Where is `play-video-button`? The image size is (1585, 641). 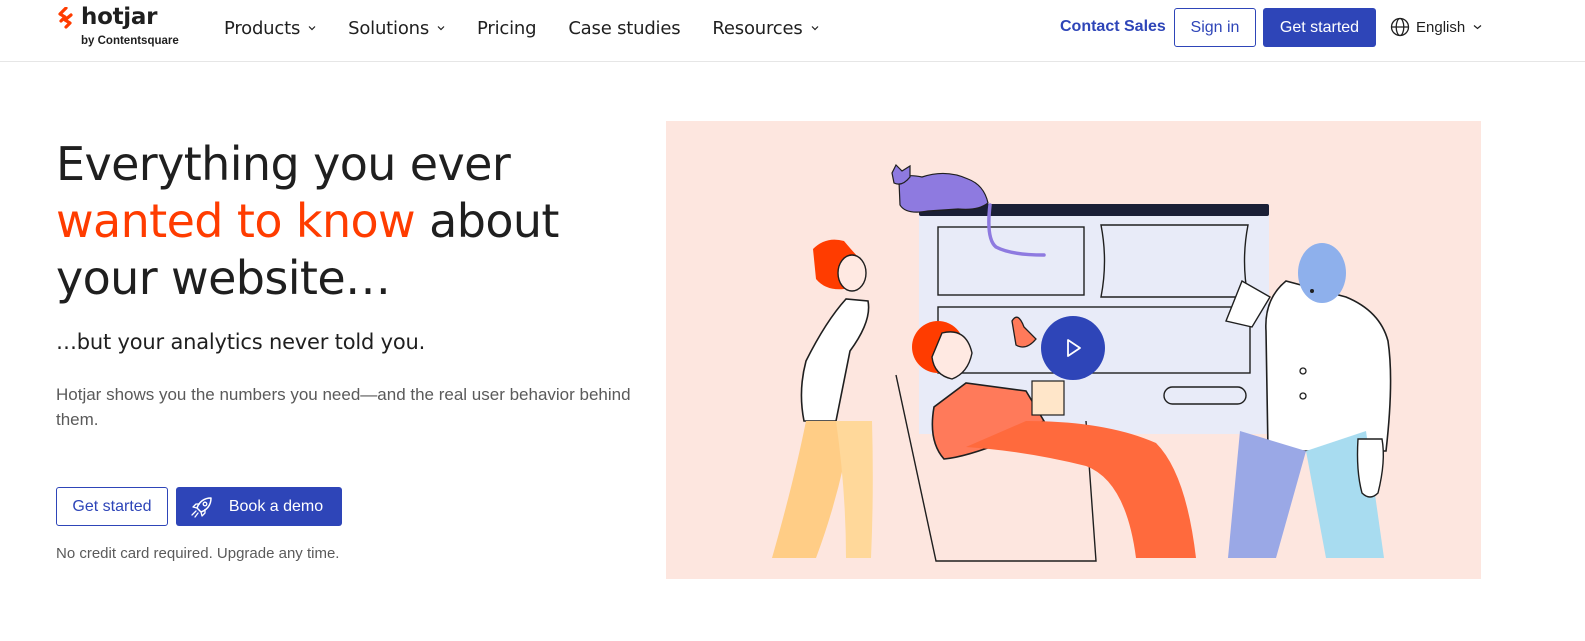 play-video-button is located at coordinates (1073, 348).